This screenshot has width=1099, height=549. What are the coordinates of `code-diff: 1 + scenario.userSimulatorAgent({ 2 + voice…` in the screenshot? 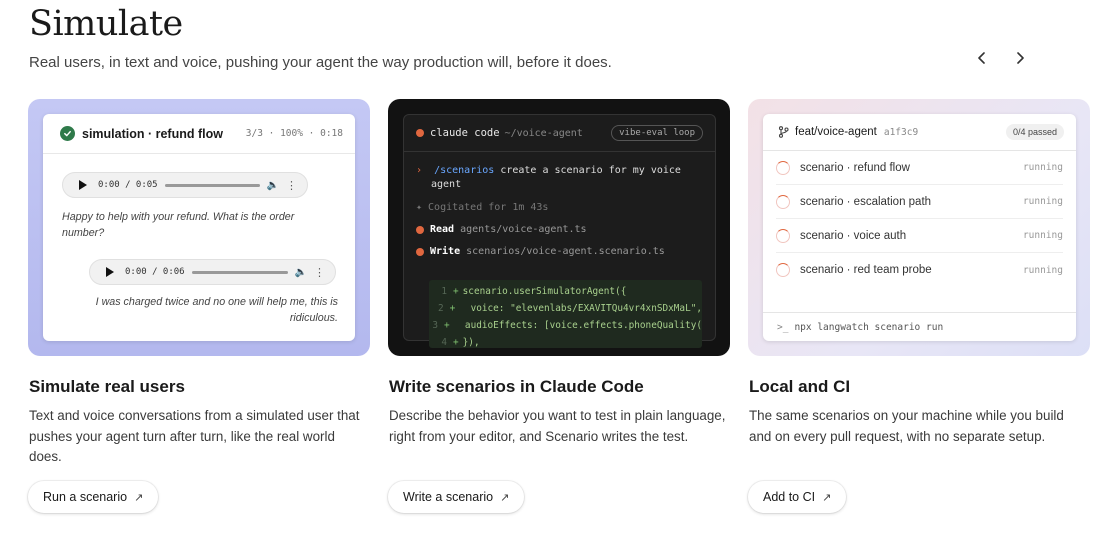 It's located at (565, 314).